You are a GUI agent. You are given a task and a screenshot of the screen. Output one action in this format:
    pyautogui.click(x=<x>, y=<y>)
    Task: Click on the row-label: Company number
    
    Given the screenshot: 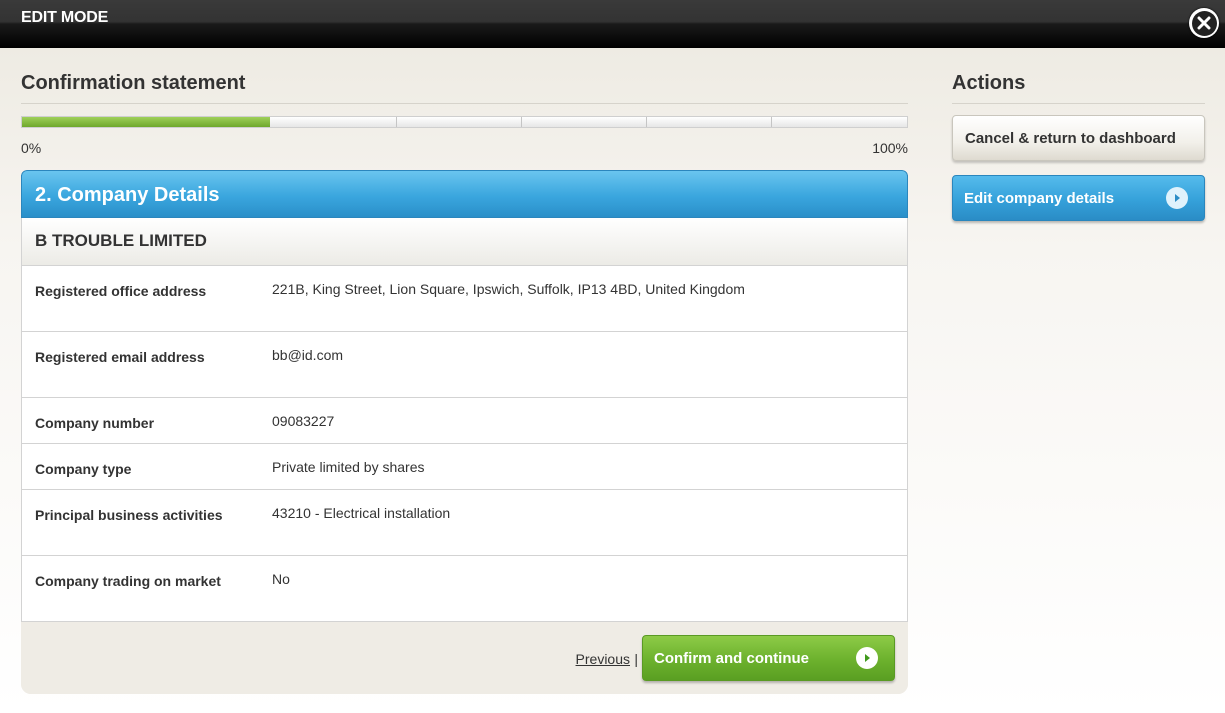 What is the action you would take?
    pyautogui.click(x=95, y=423)
    